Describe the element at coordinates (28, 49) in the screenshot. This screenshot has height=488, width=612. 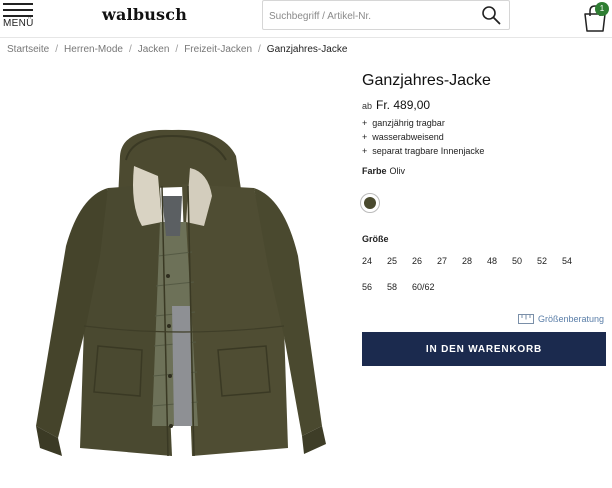
I see `breadcrumb-startseite: Startseite` at that location.